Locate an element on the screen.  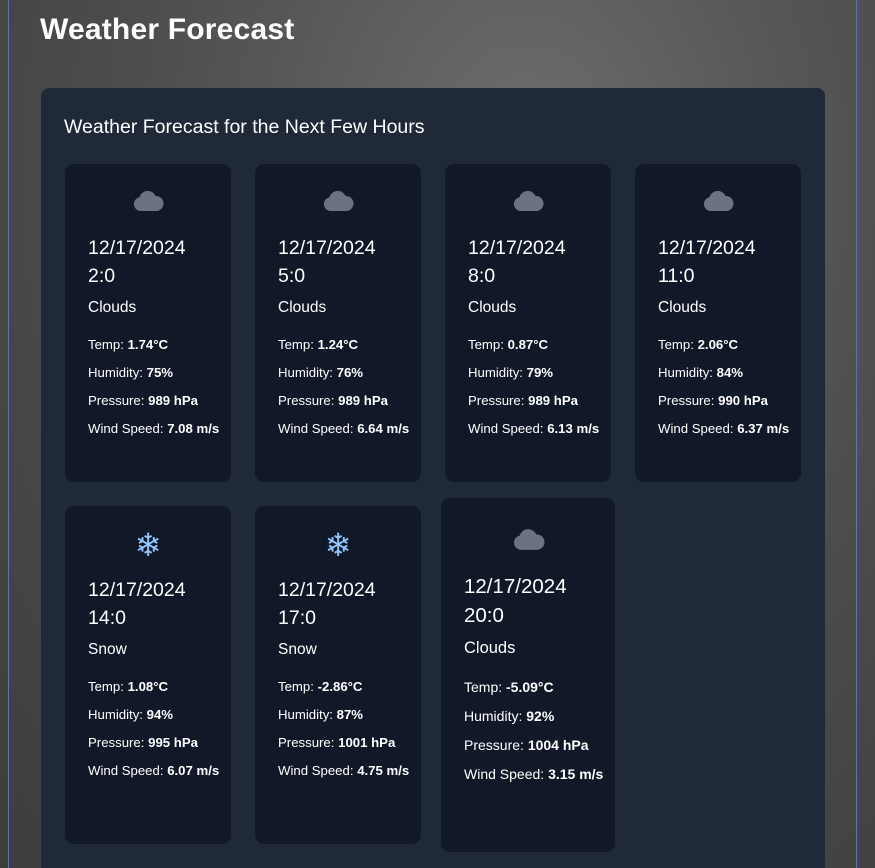
forecast-time: 8:0 is located at coordinates (482, 276).